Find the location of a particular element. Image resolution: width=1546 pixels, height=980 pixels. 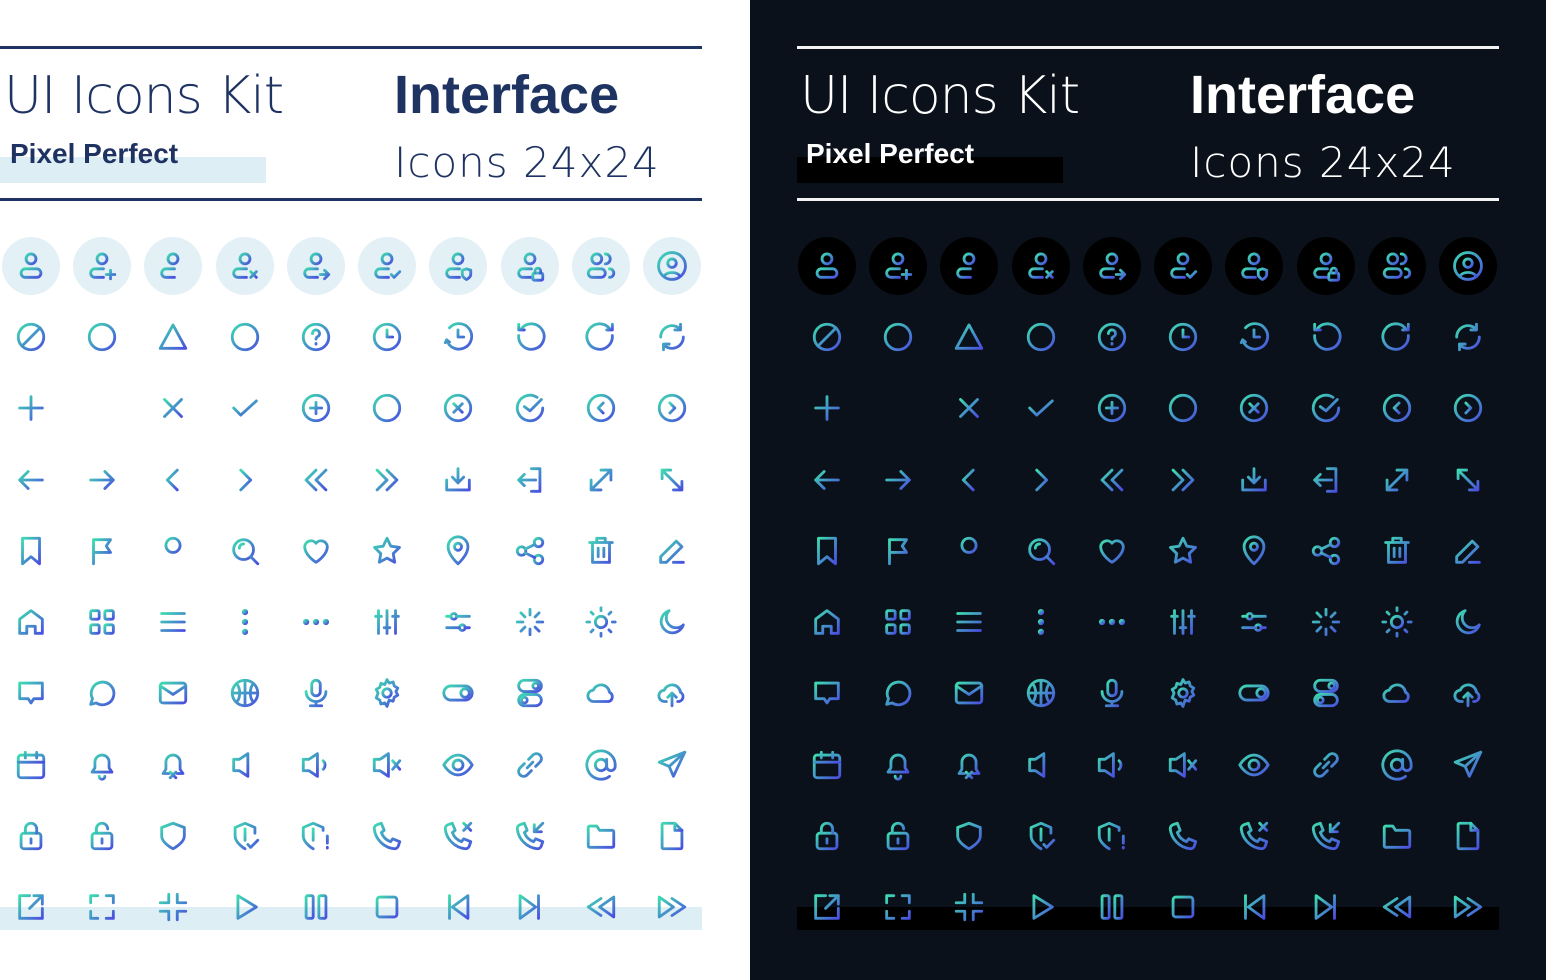

bottom-divider is located at coordinates (1148, 199).